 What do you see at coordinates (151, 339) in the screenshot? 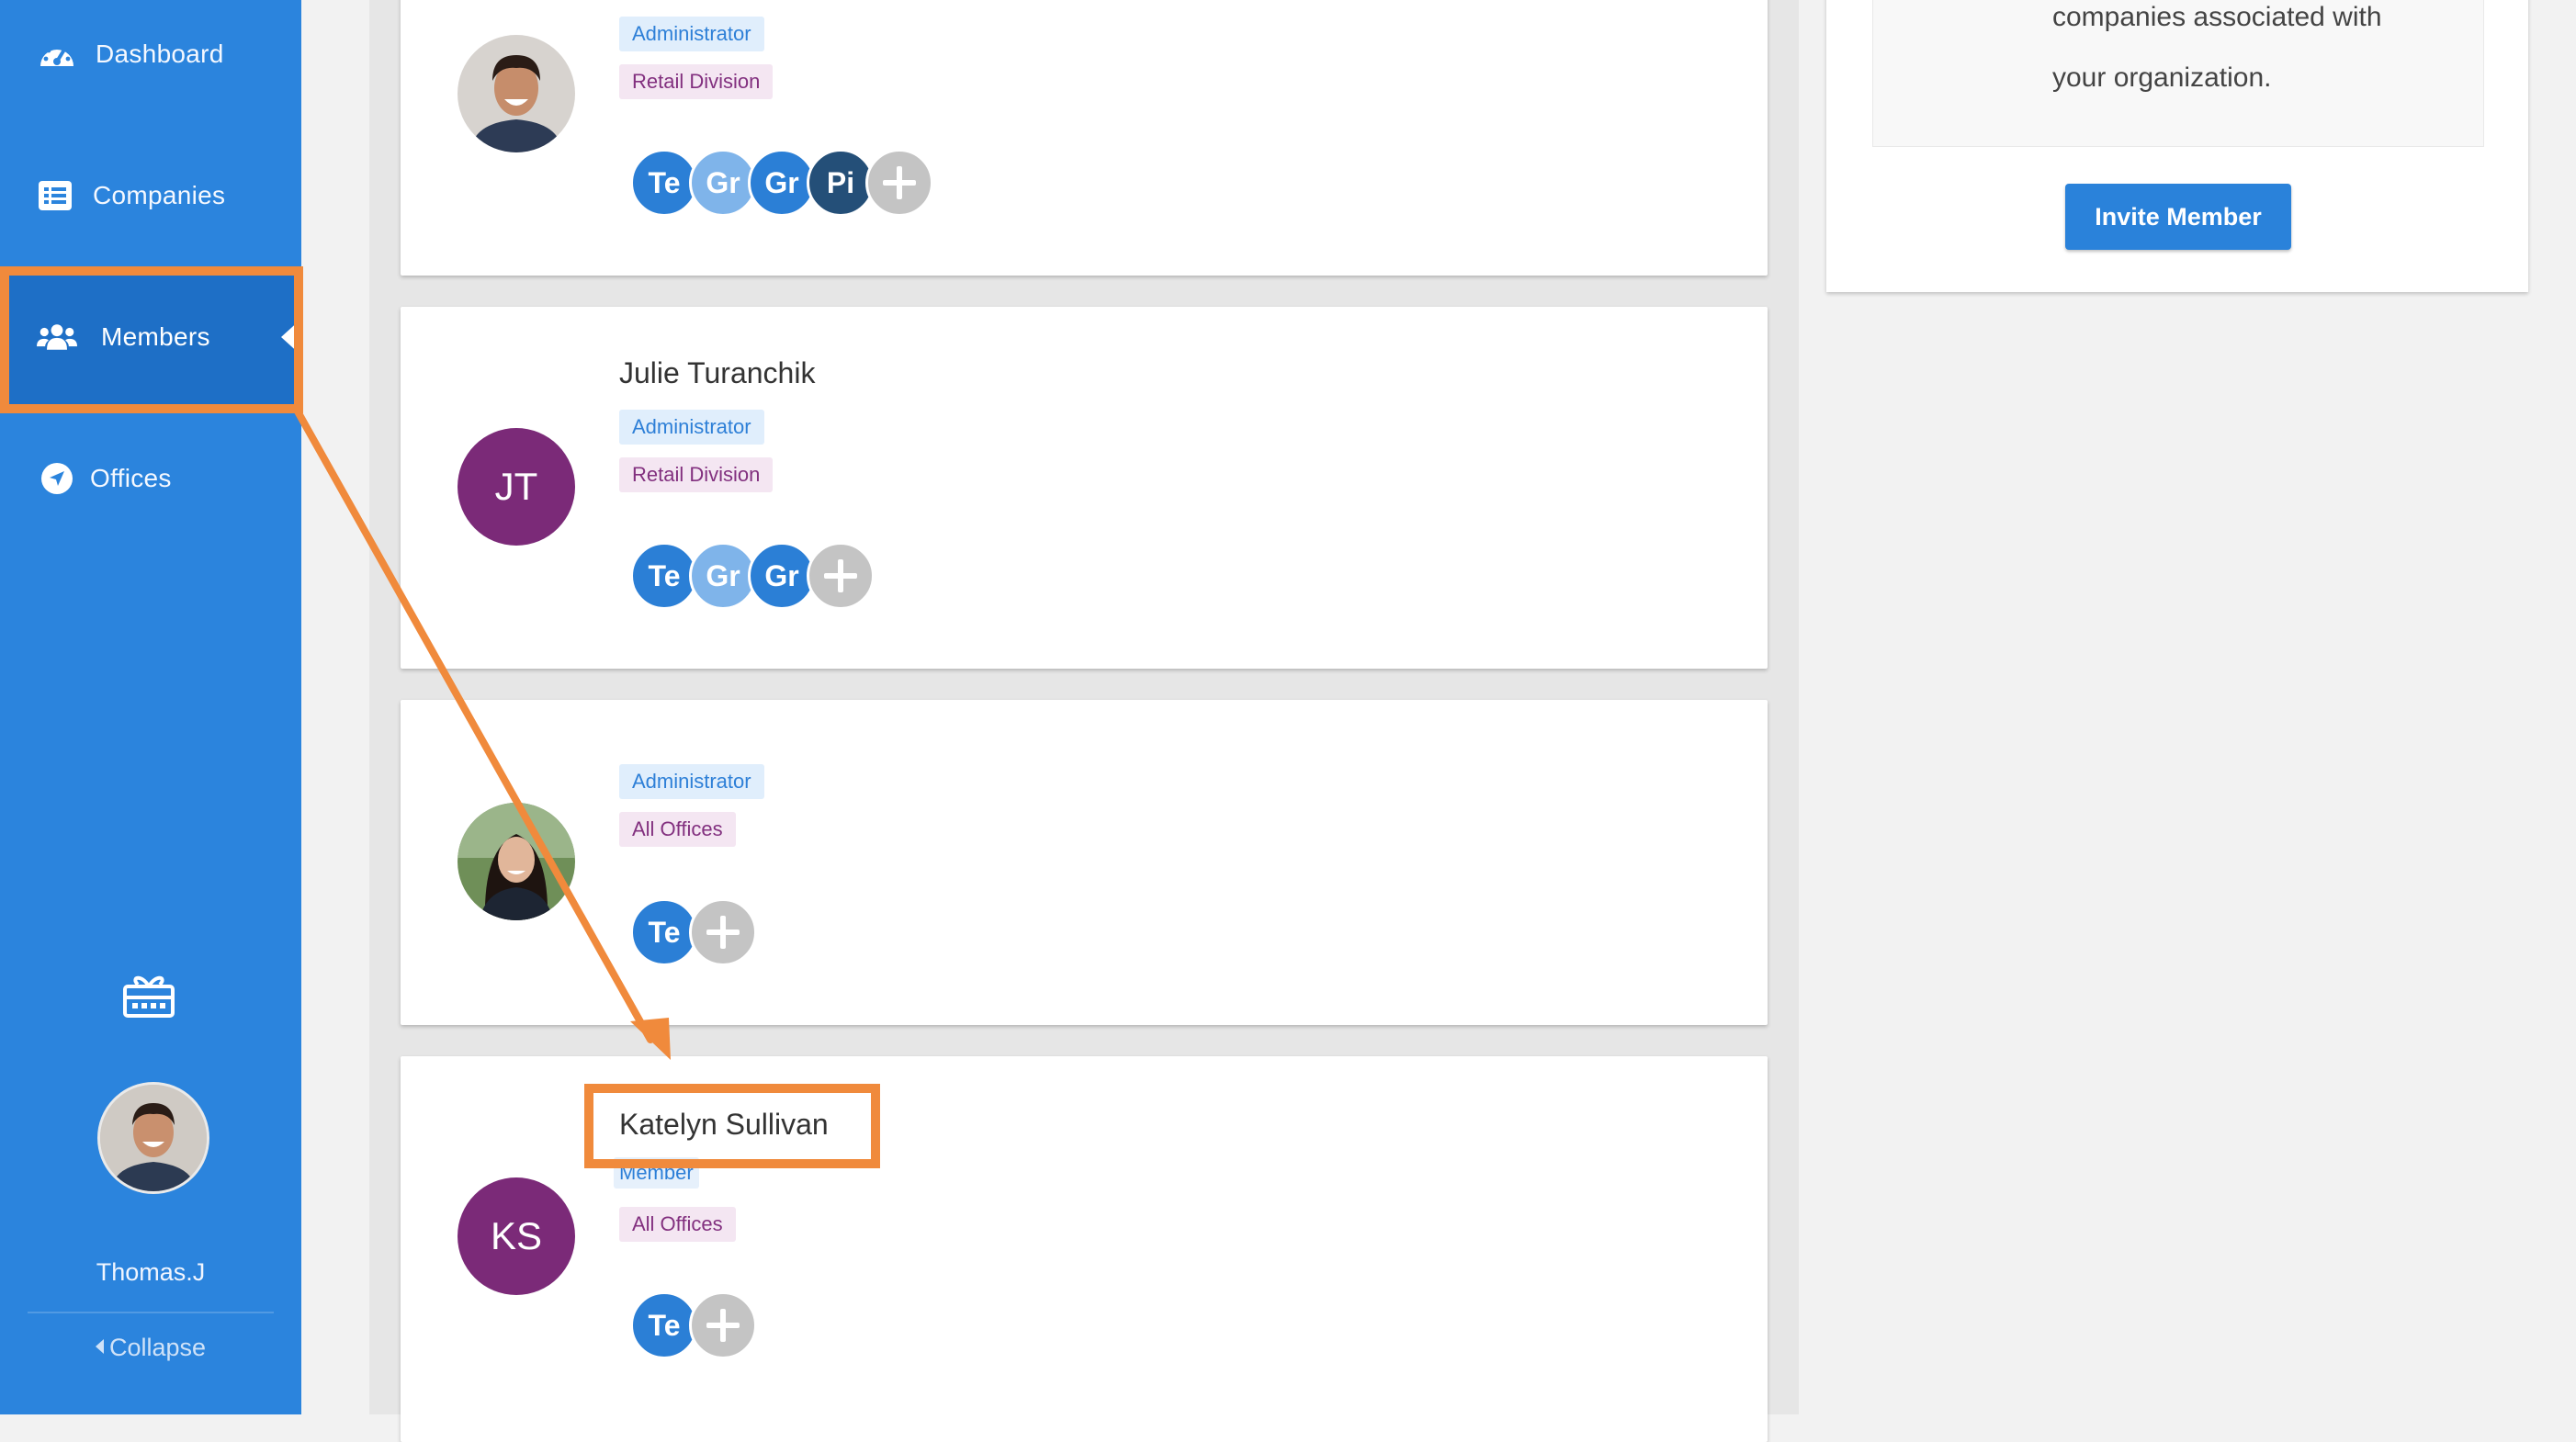
I see `highlight-box-members` at bounding box center [151, 339].